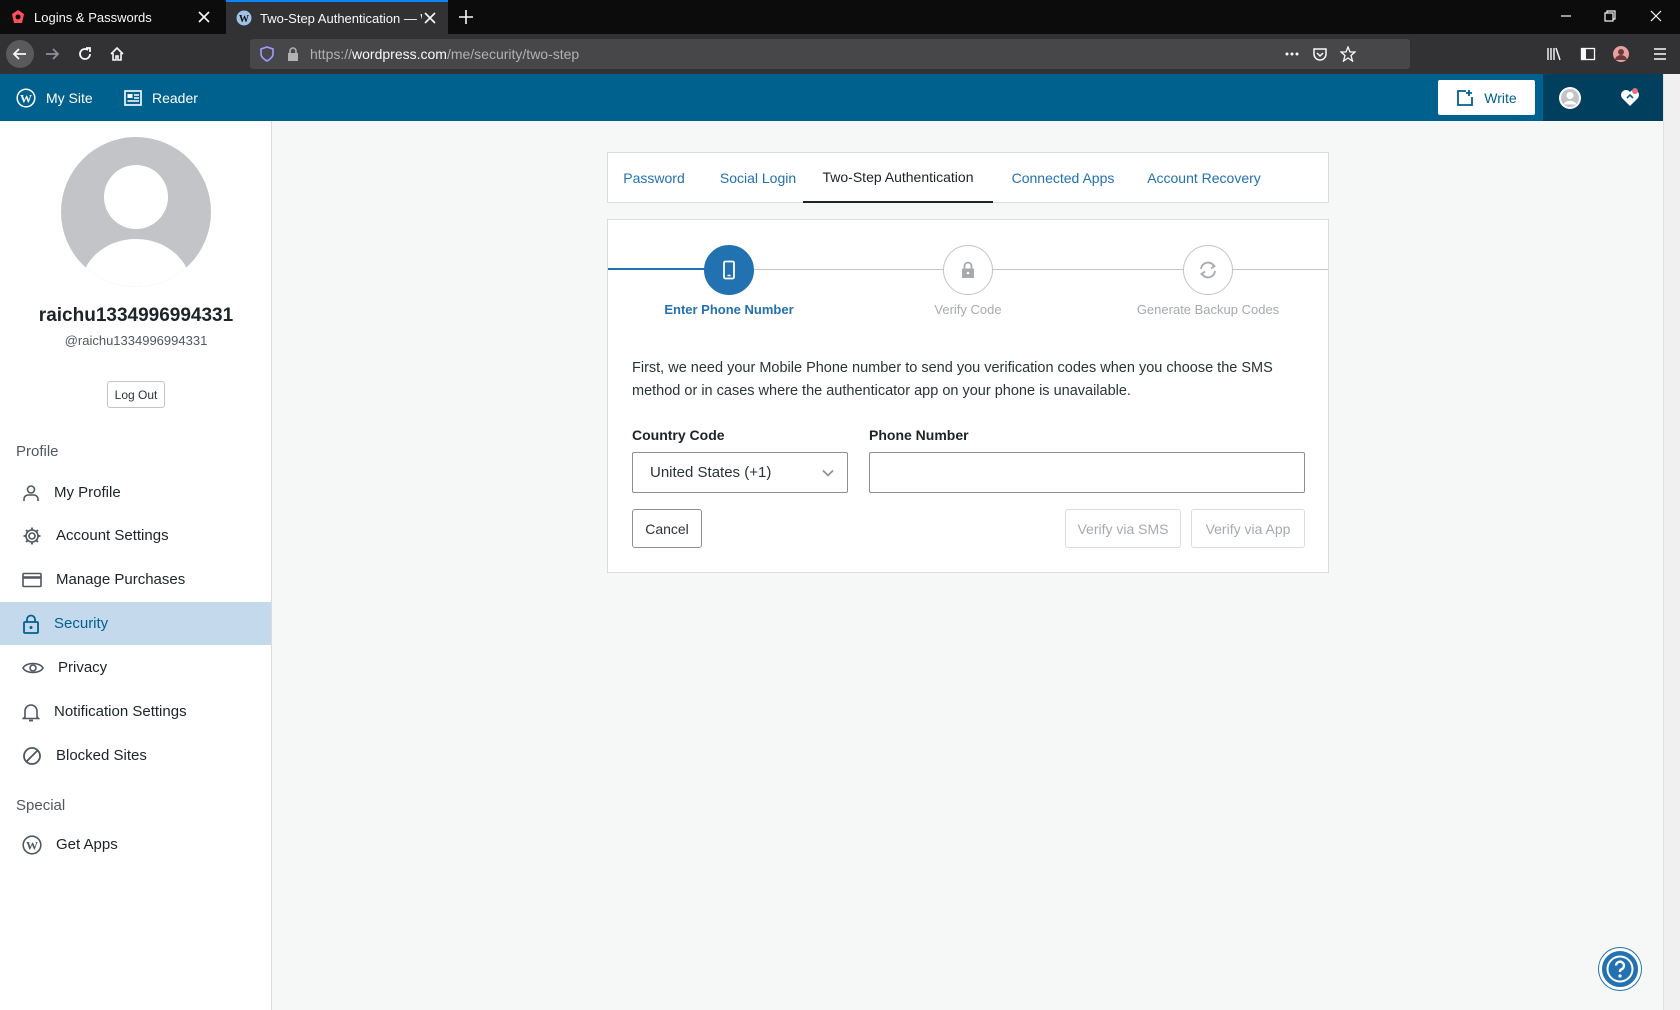 The height and width of the screenshot is (1010, 1680). Describe the element at coordinates (54, 97) in the screenshot. I see `my-site-link: W My Site` at that location.